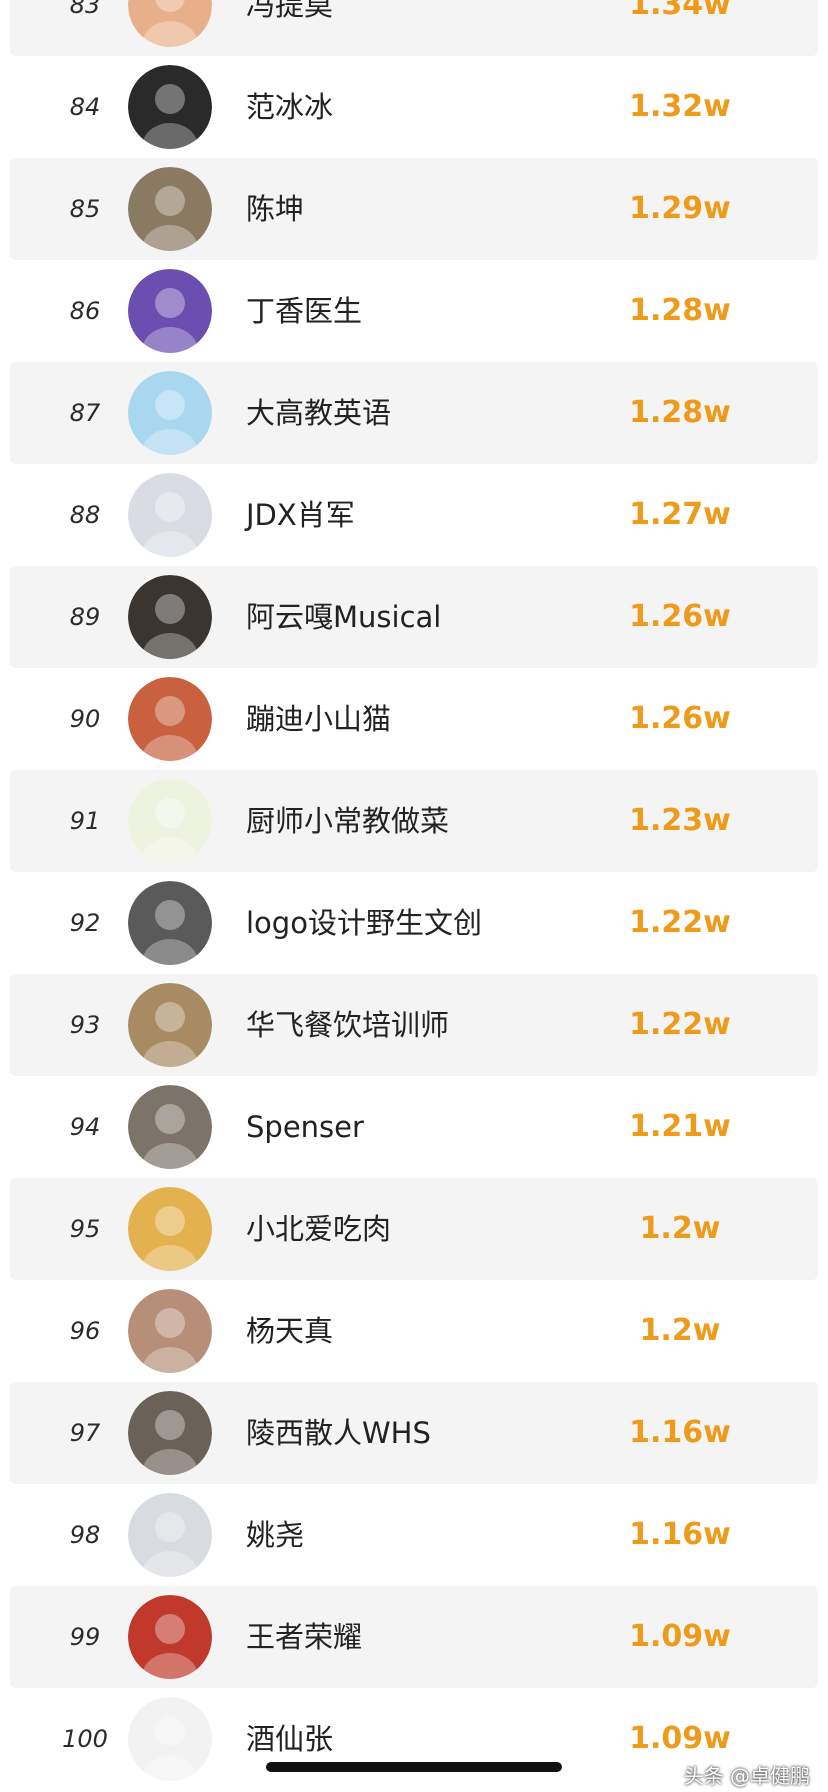  What do you see at coordinates (85, 821) in the screenshot?
I see `rank-number: 91` at bounding box center [85, 821].